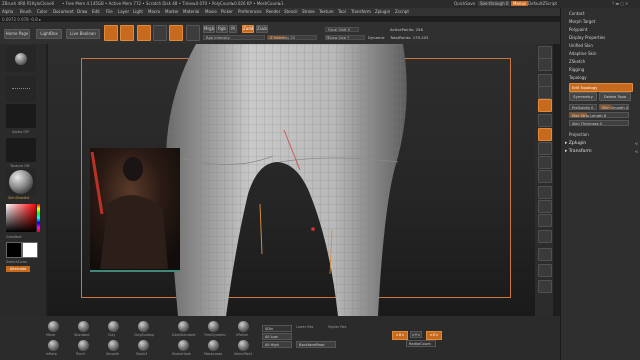 This screenshot has height=360, width=640. Describe the element at coordinates (183, 345) in the screenshot. I see `brush-snakehook-icon` at that location.